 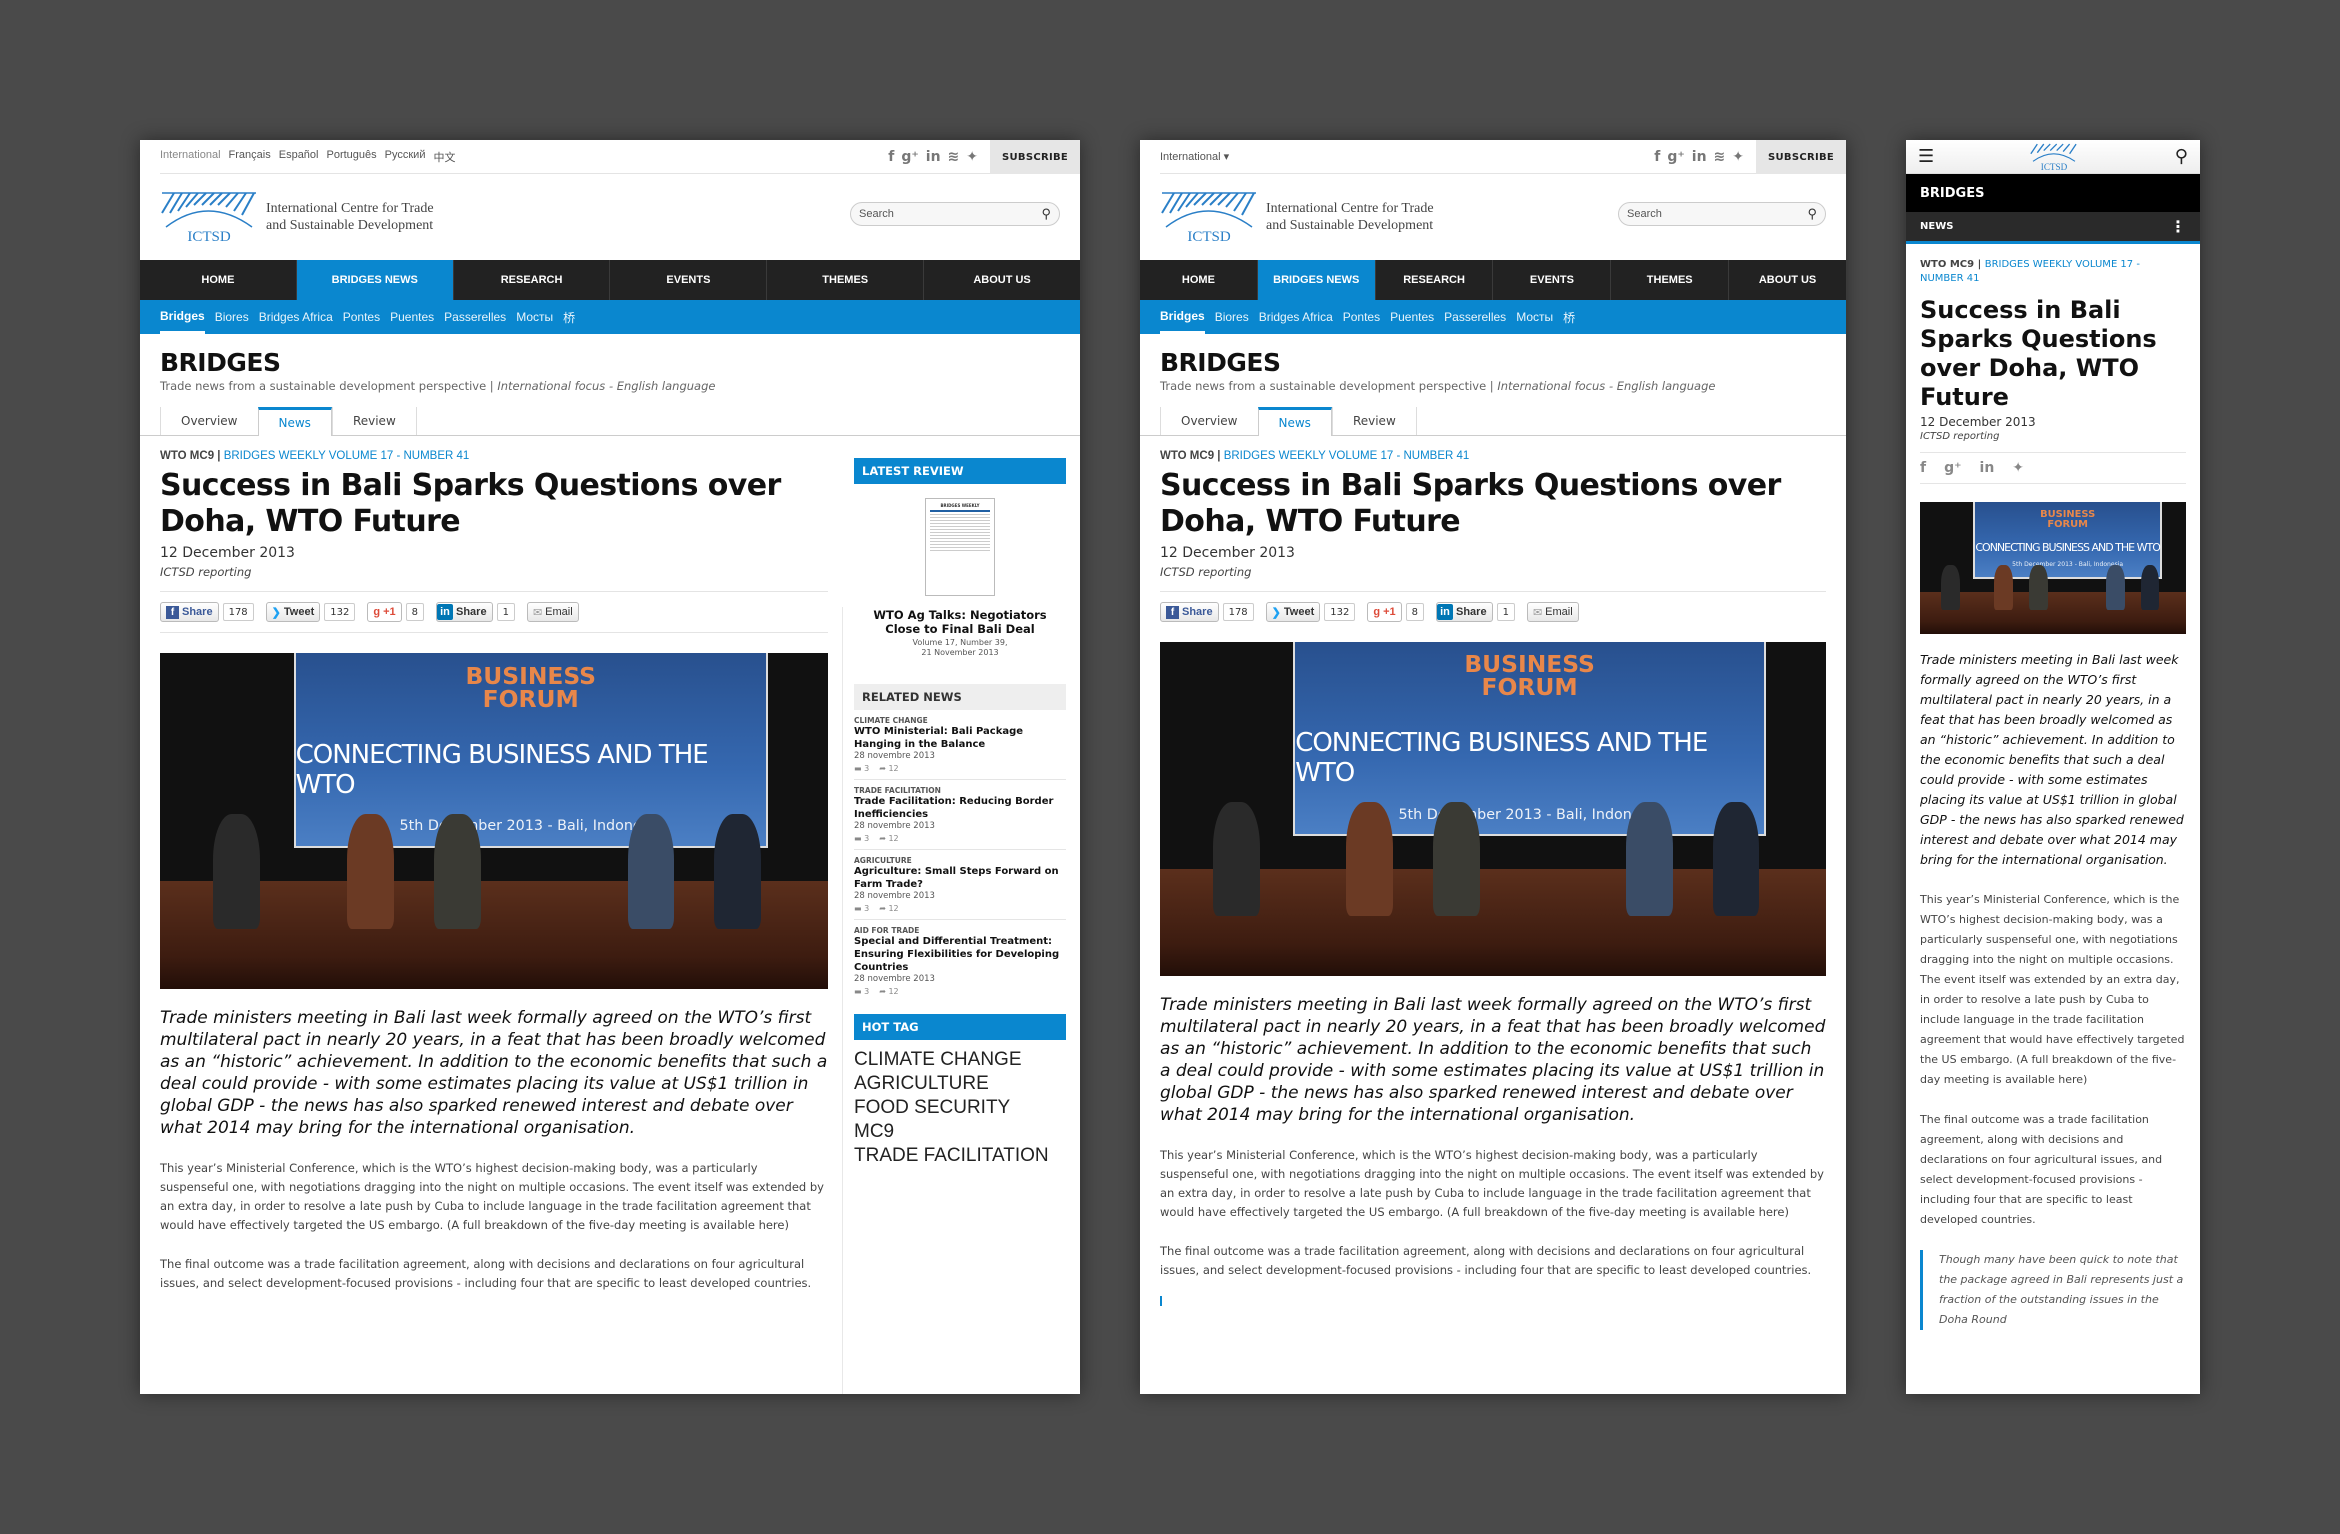 What do you see at coordinates (1960, 436) in the screenshot?
I see `article-byline: ICTSD reporting` at bounding box center [1960, 436].